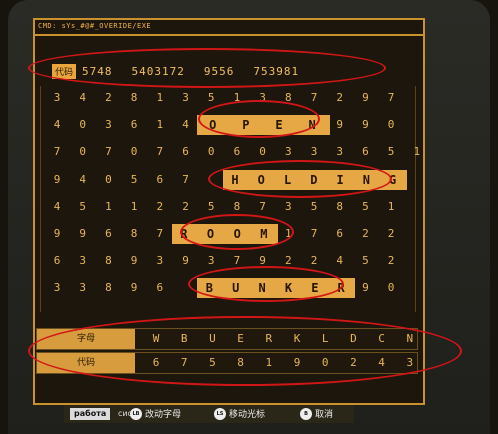  What do you see at coordinates (325, 363) in the screenshot?
I see `key-code: 0` at bounding box center [325, 363].